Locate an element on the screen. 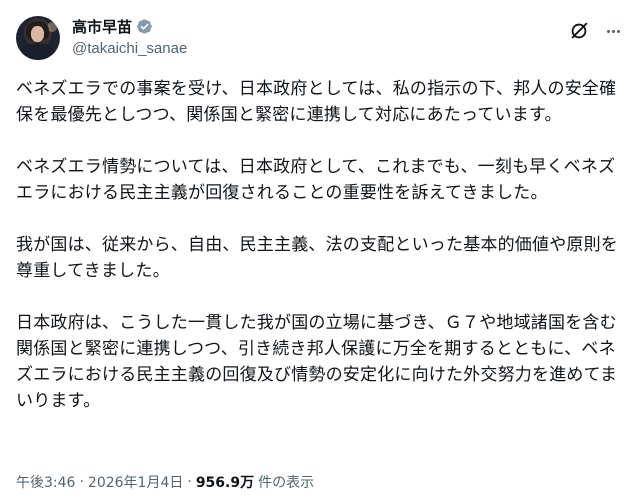  display-name: 高市早苗 is located at coordinates (102, 26).